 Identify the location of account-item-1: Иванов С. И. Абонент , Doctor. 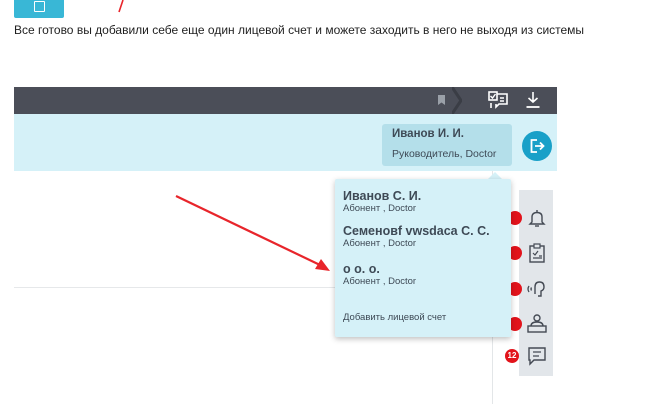
(382, 201).